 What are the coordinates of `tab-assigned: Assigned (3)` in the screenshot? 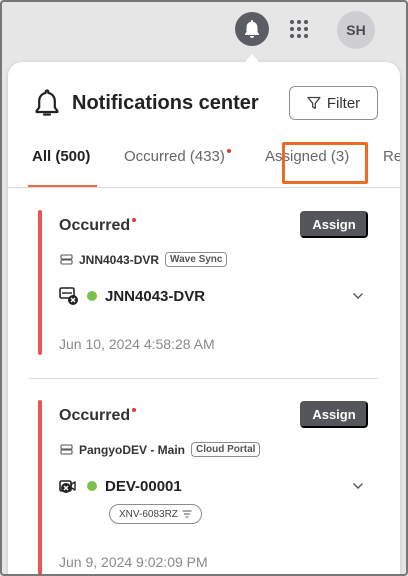 It's located at (307, 156).